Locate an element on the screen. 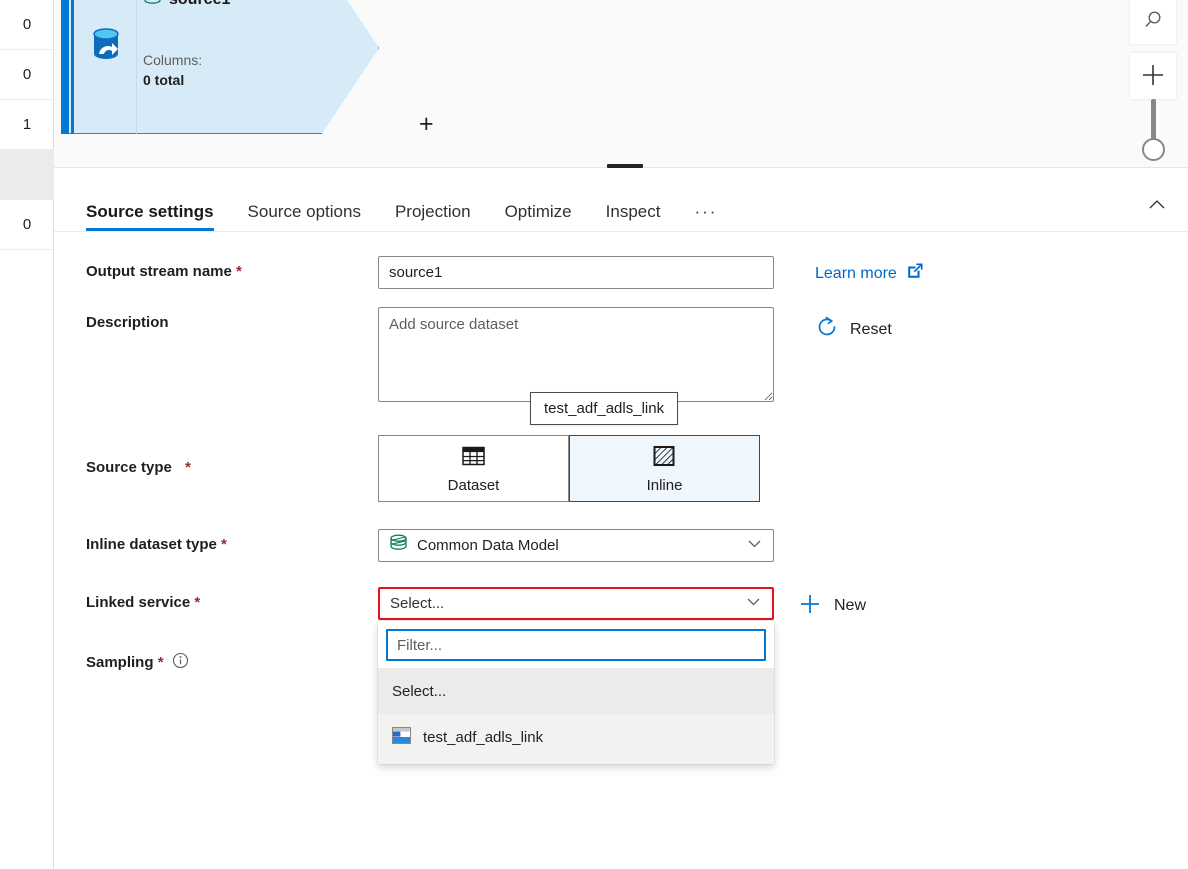  description-textarea is located at coordinates (576, 354).